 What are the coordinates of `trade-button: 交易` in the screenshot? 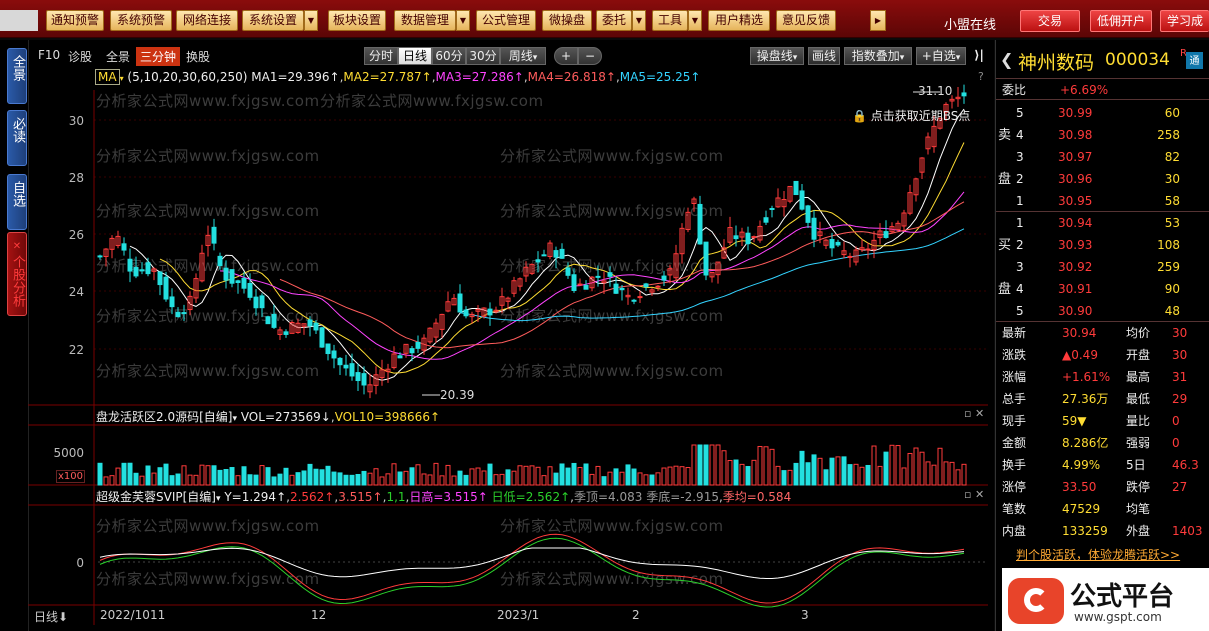 It's located at (1050, 21).